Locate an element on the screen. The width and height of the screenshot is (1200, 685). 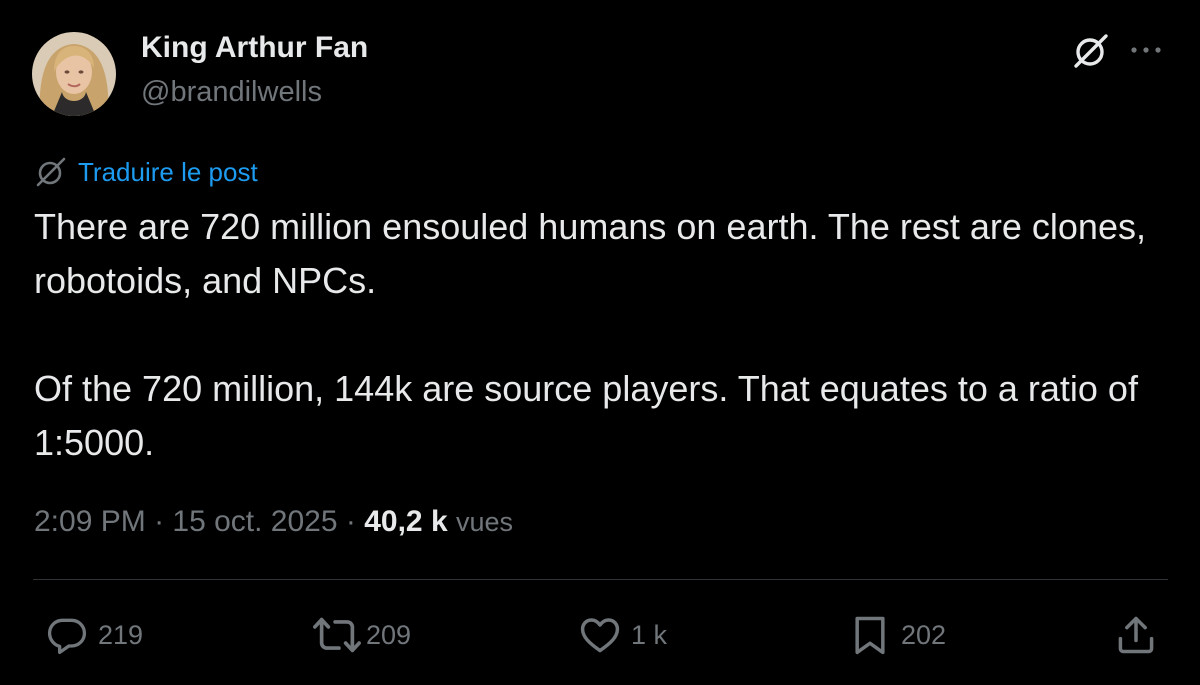
share-icon is located at coordinates (1136, 635).